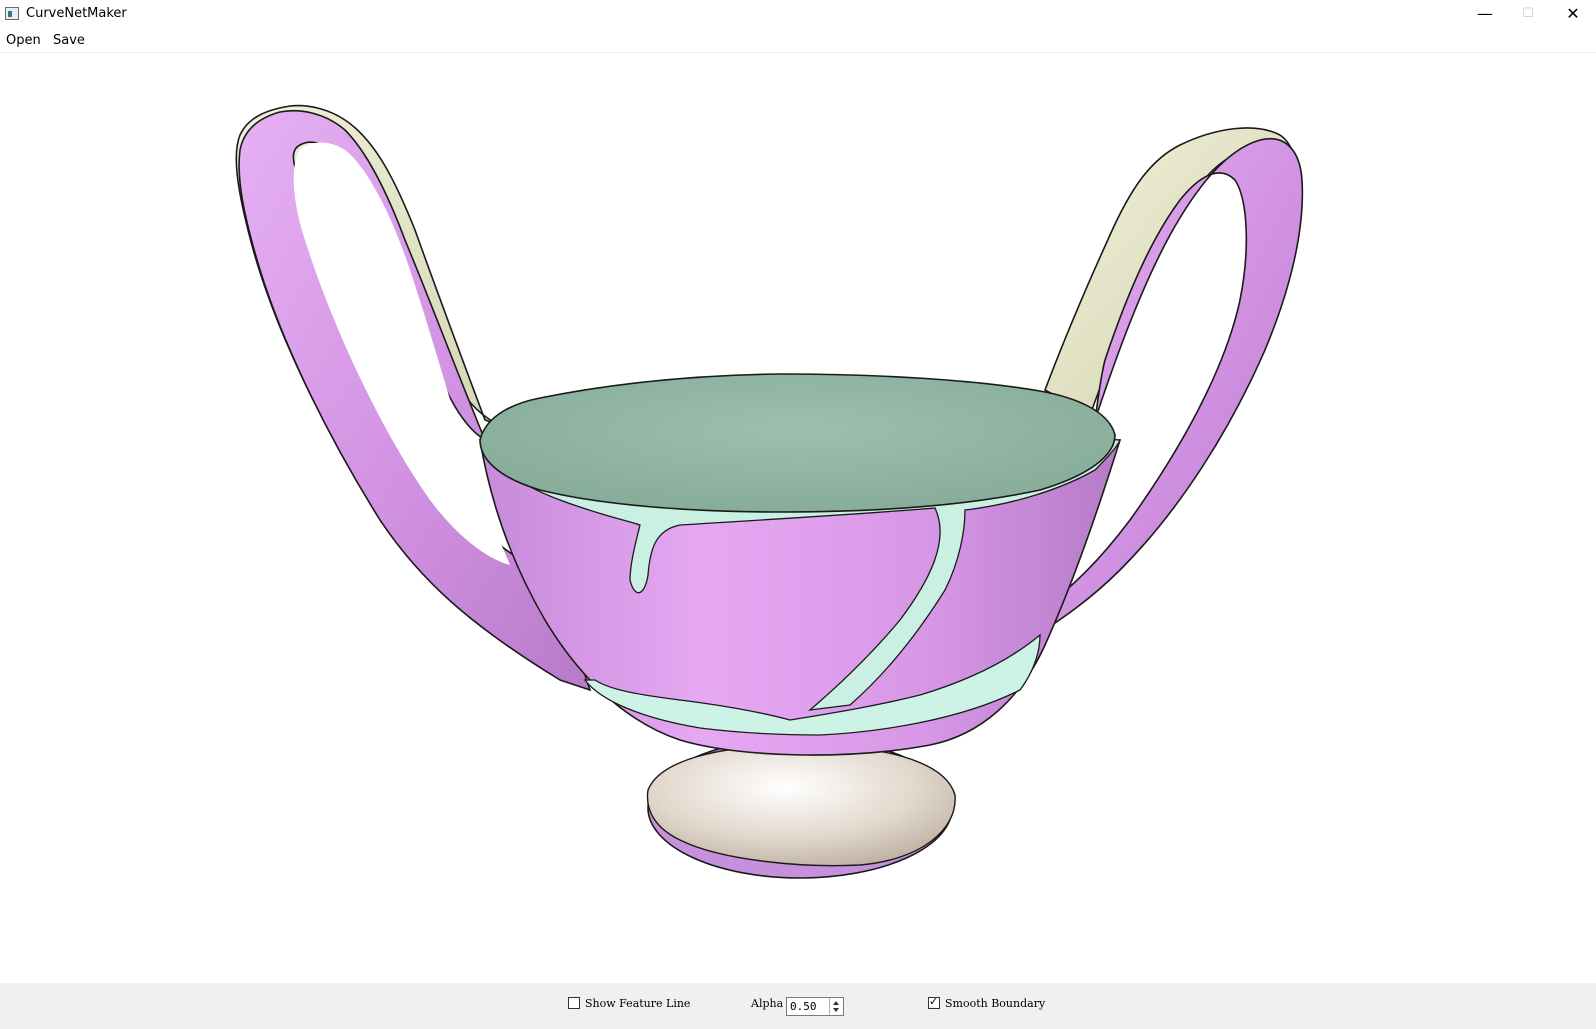 This screenshot has width=1596, height=1029. I want to click on maximize-button: ☐, so click(1528, 15).